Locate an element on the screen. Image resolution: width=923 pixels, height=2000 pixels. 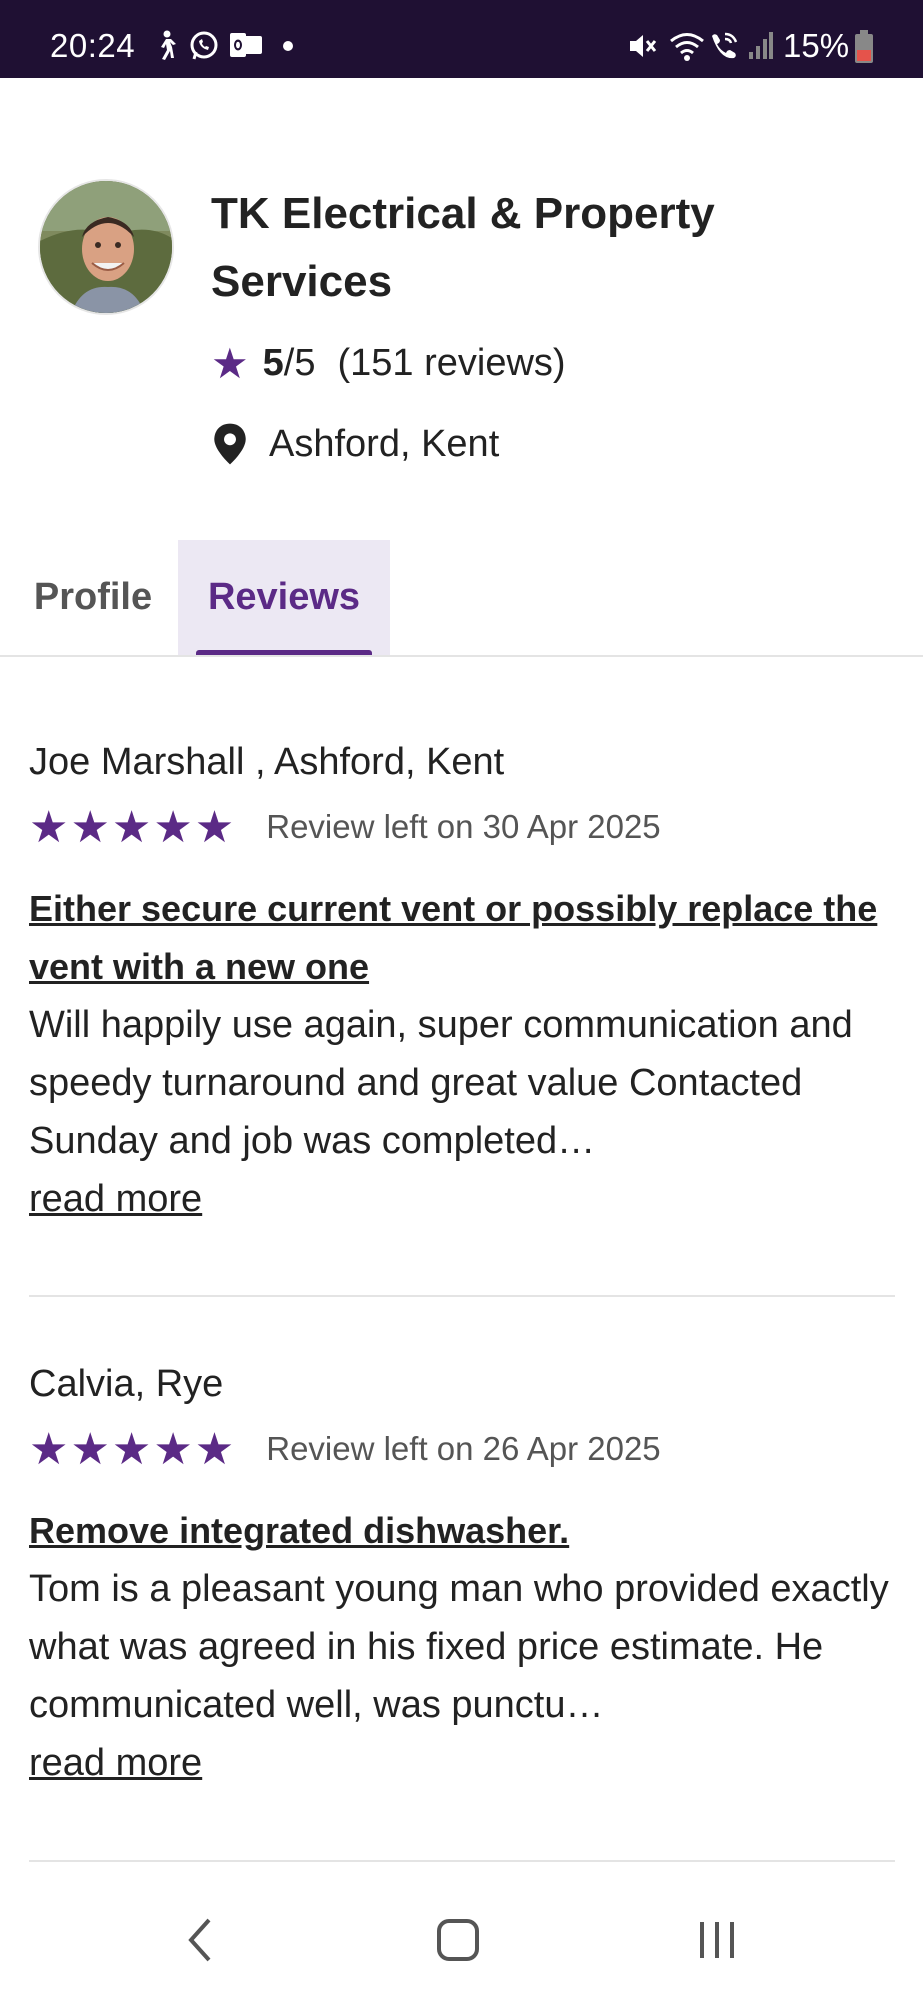
battery-icon is located at coordinates (864, 46).